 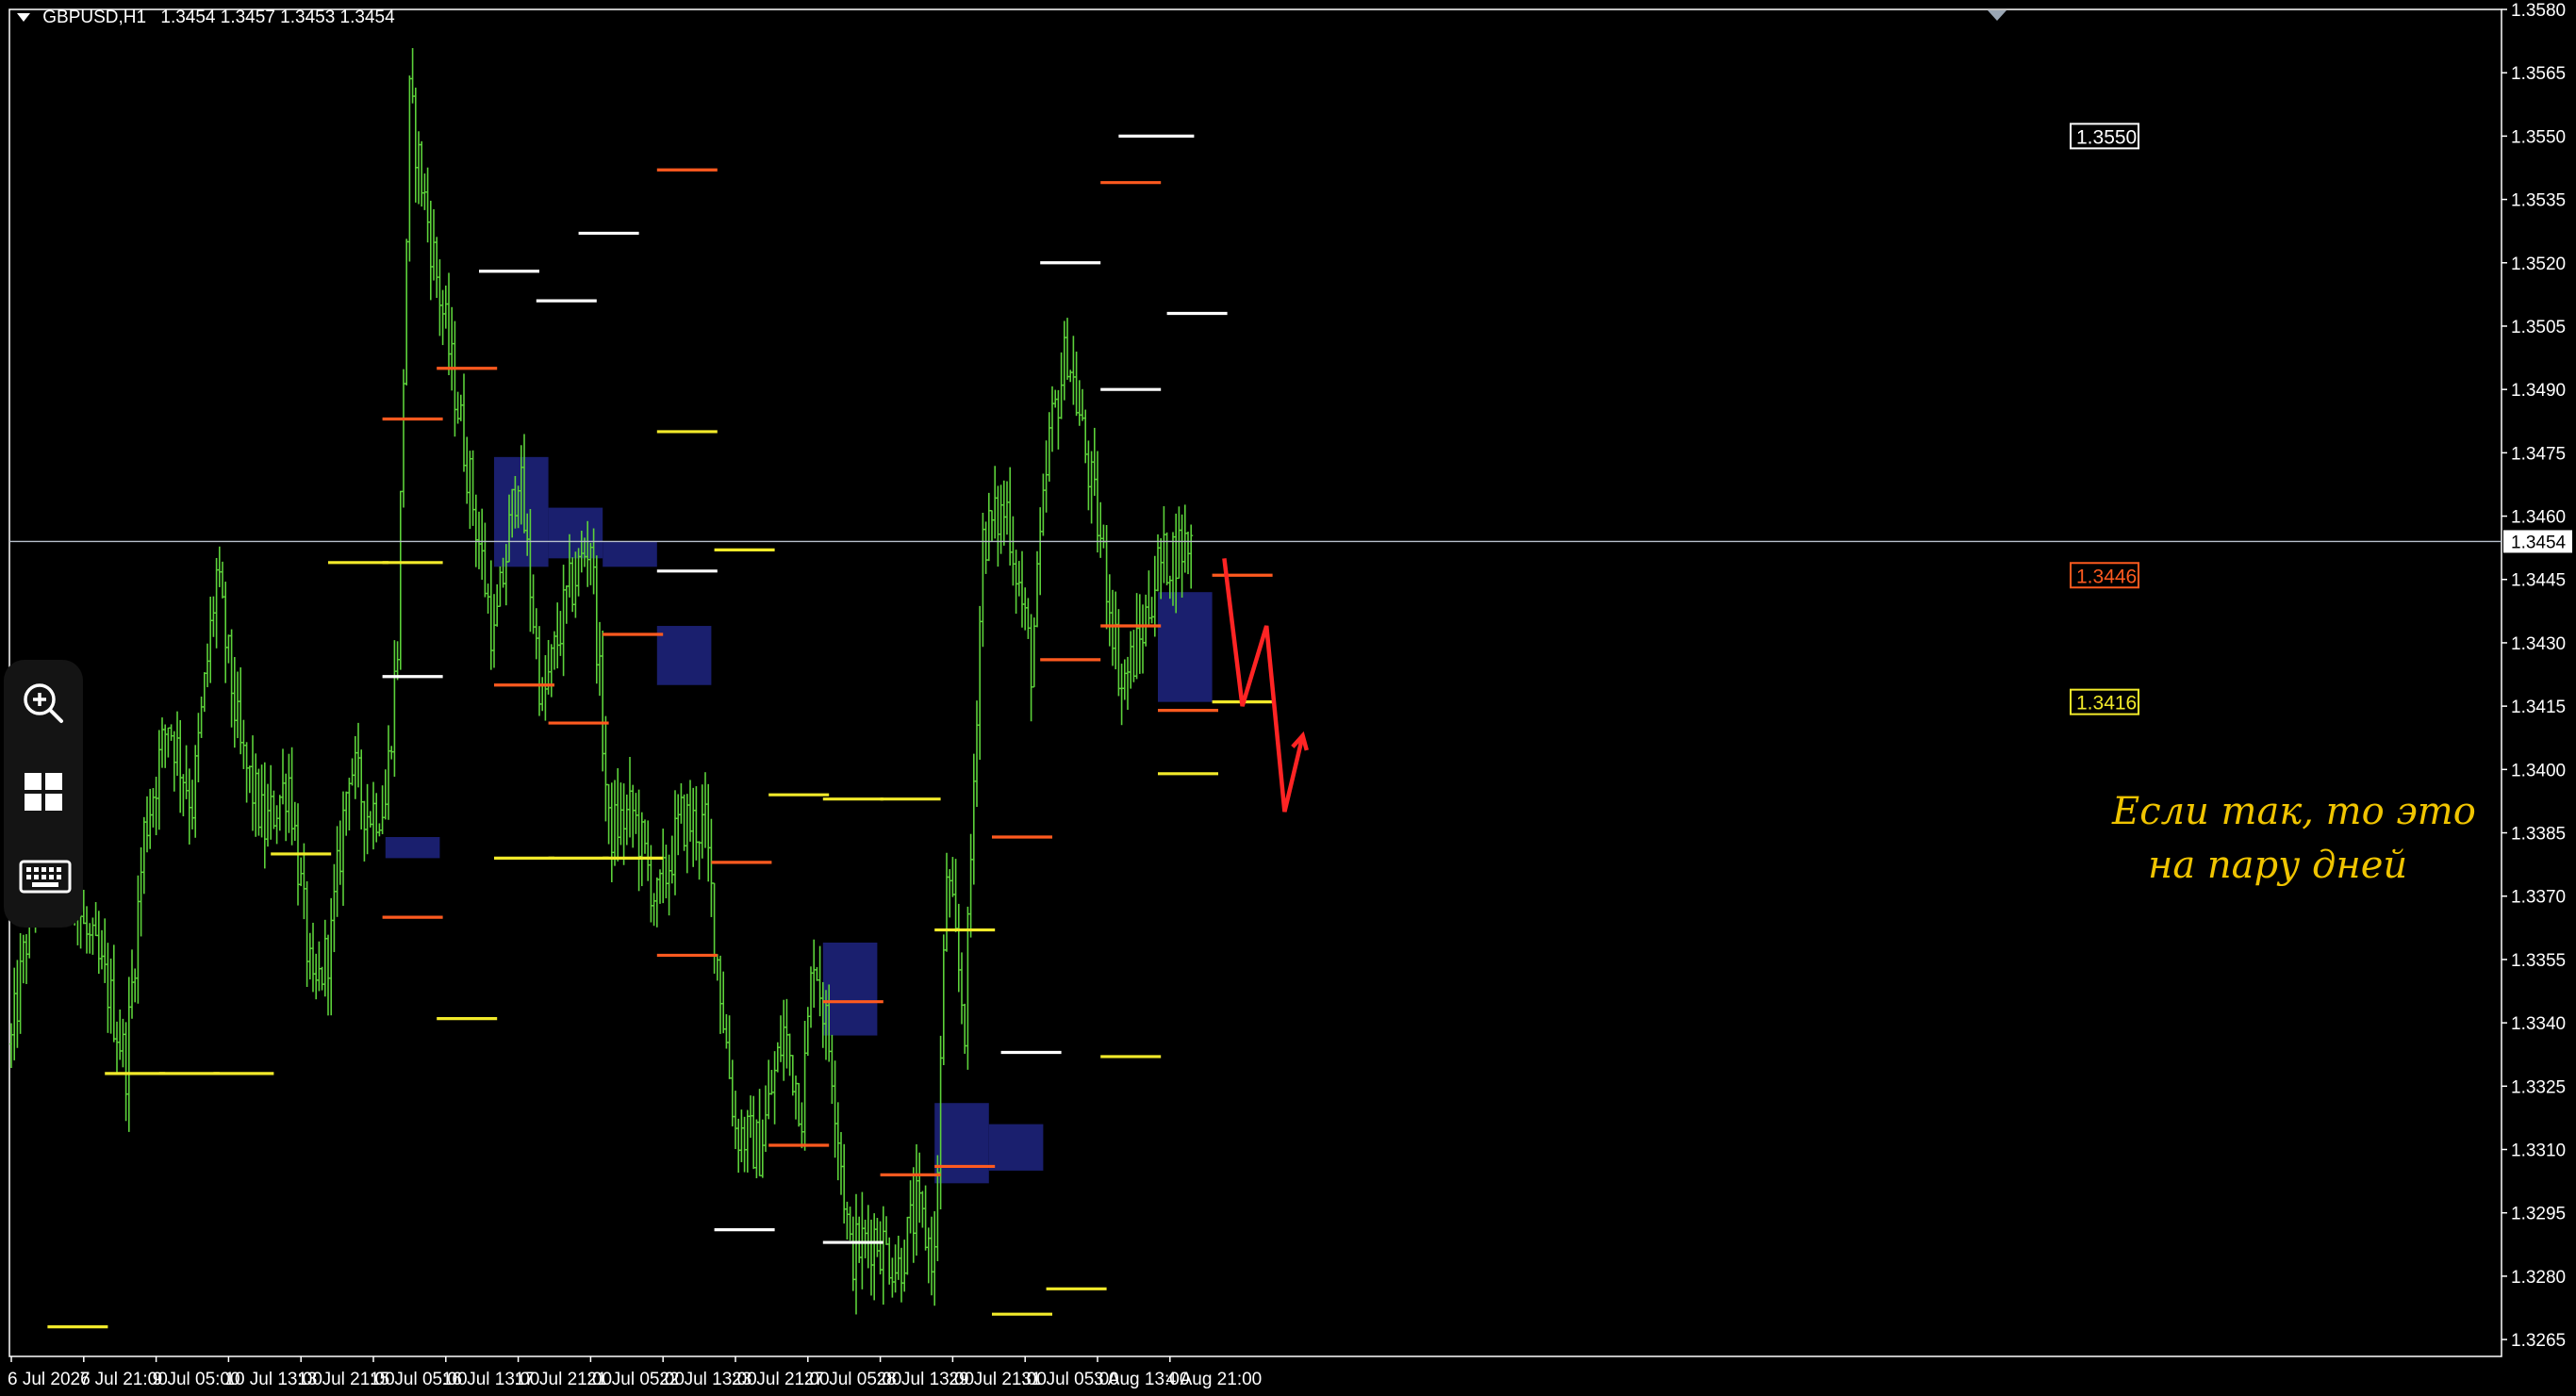 I want to click on x-tick-label: 4 Aug 21:00, so click(x=1214, y=1379).